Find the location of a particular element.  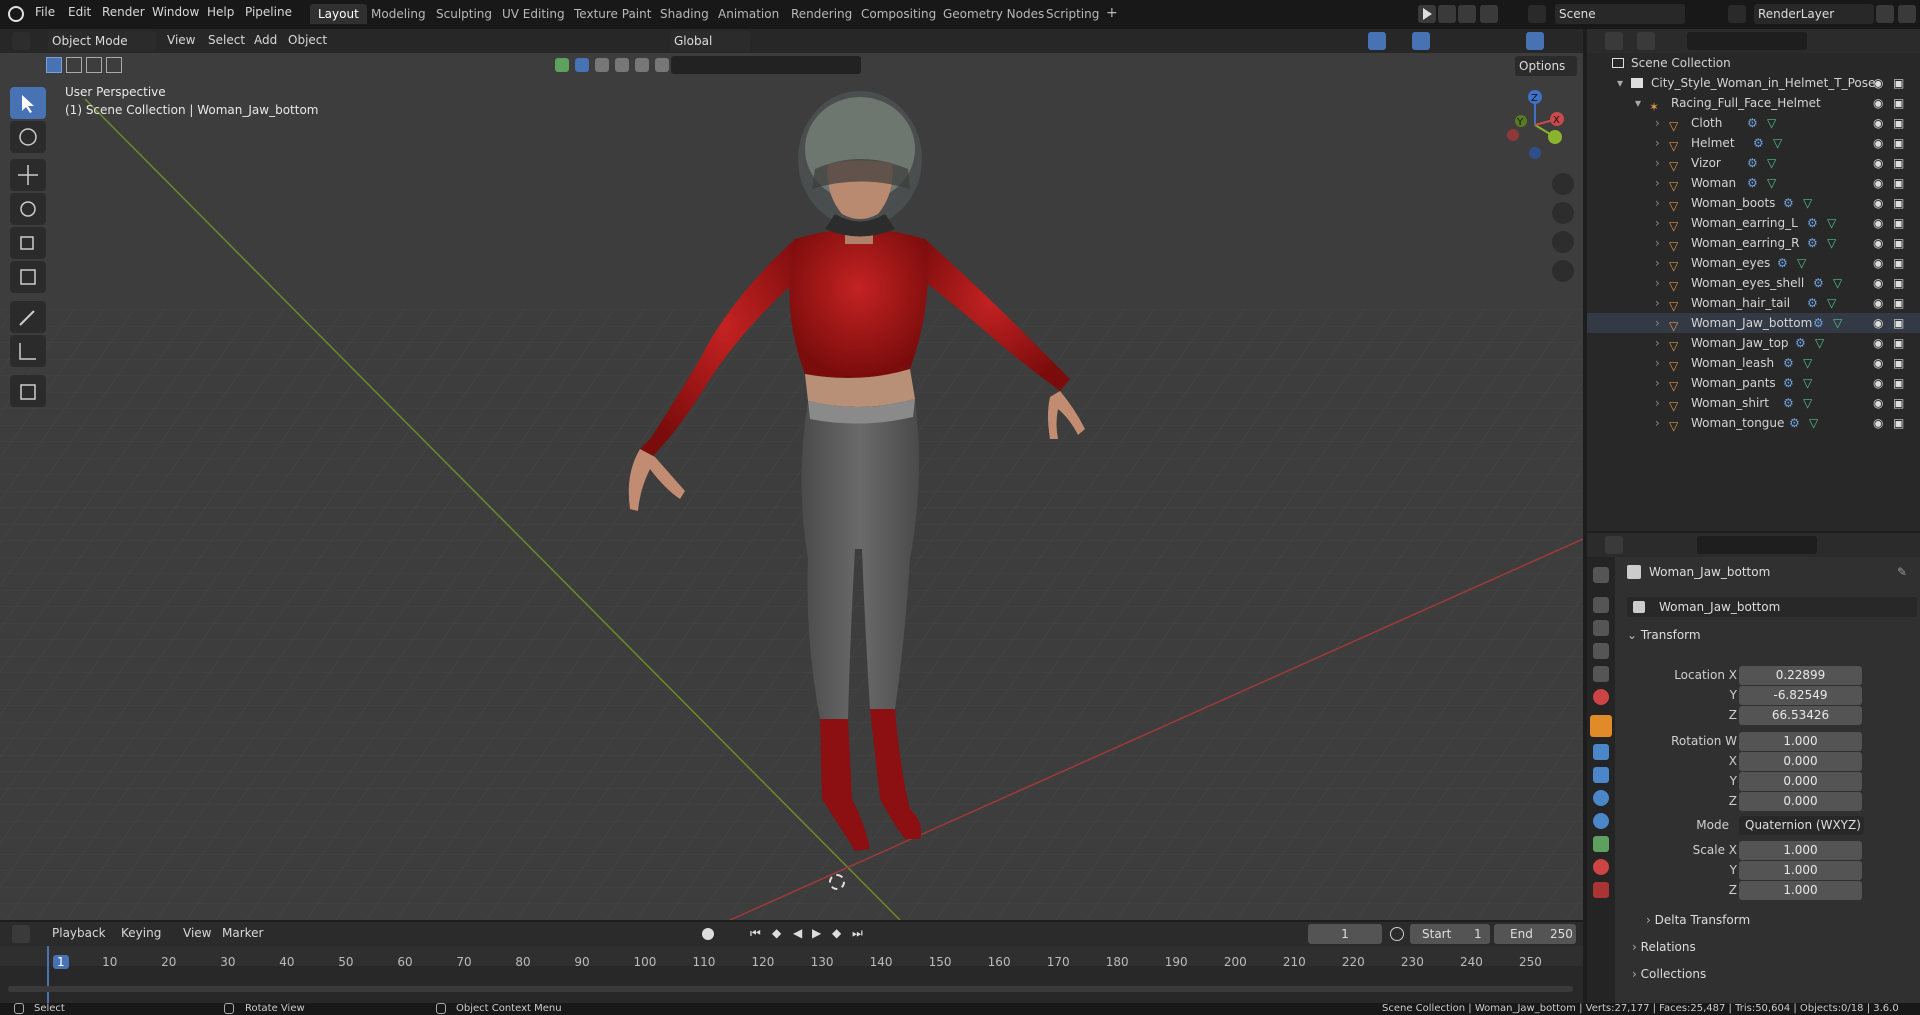

rotate-tool-icon is located at coordinates (28, 209).